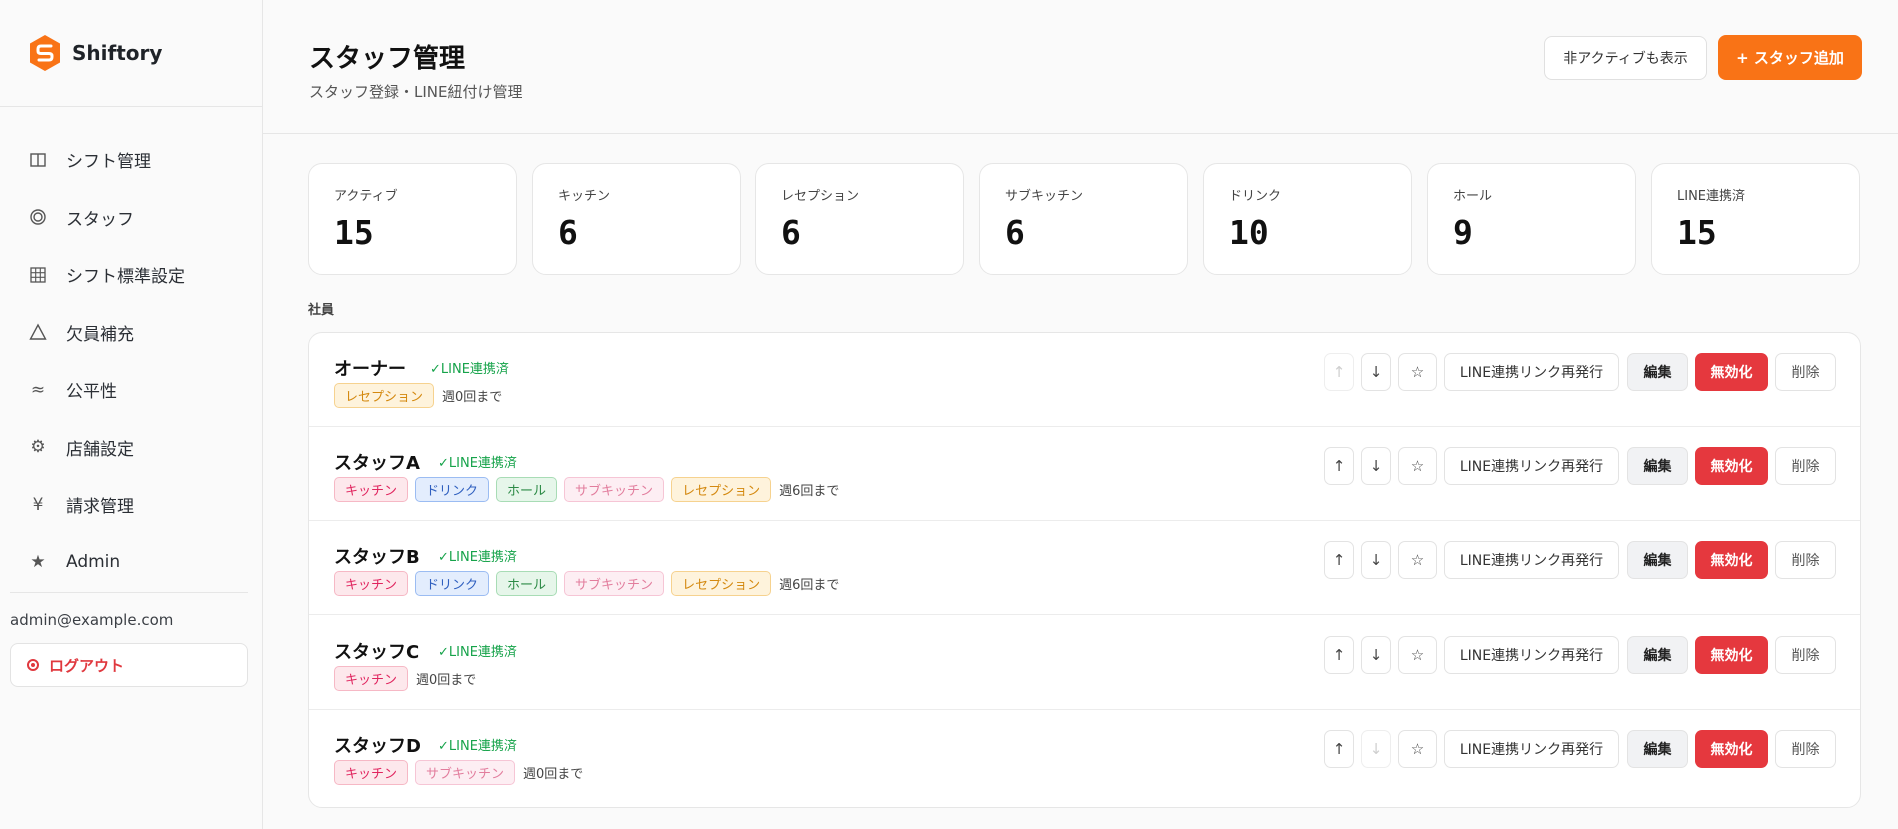 Image resolution: width=1898 pixels, height=829 pixels. I want to click on page-title: スタッフ管理, so click(387, 59).